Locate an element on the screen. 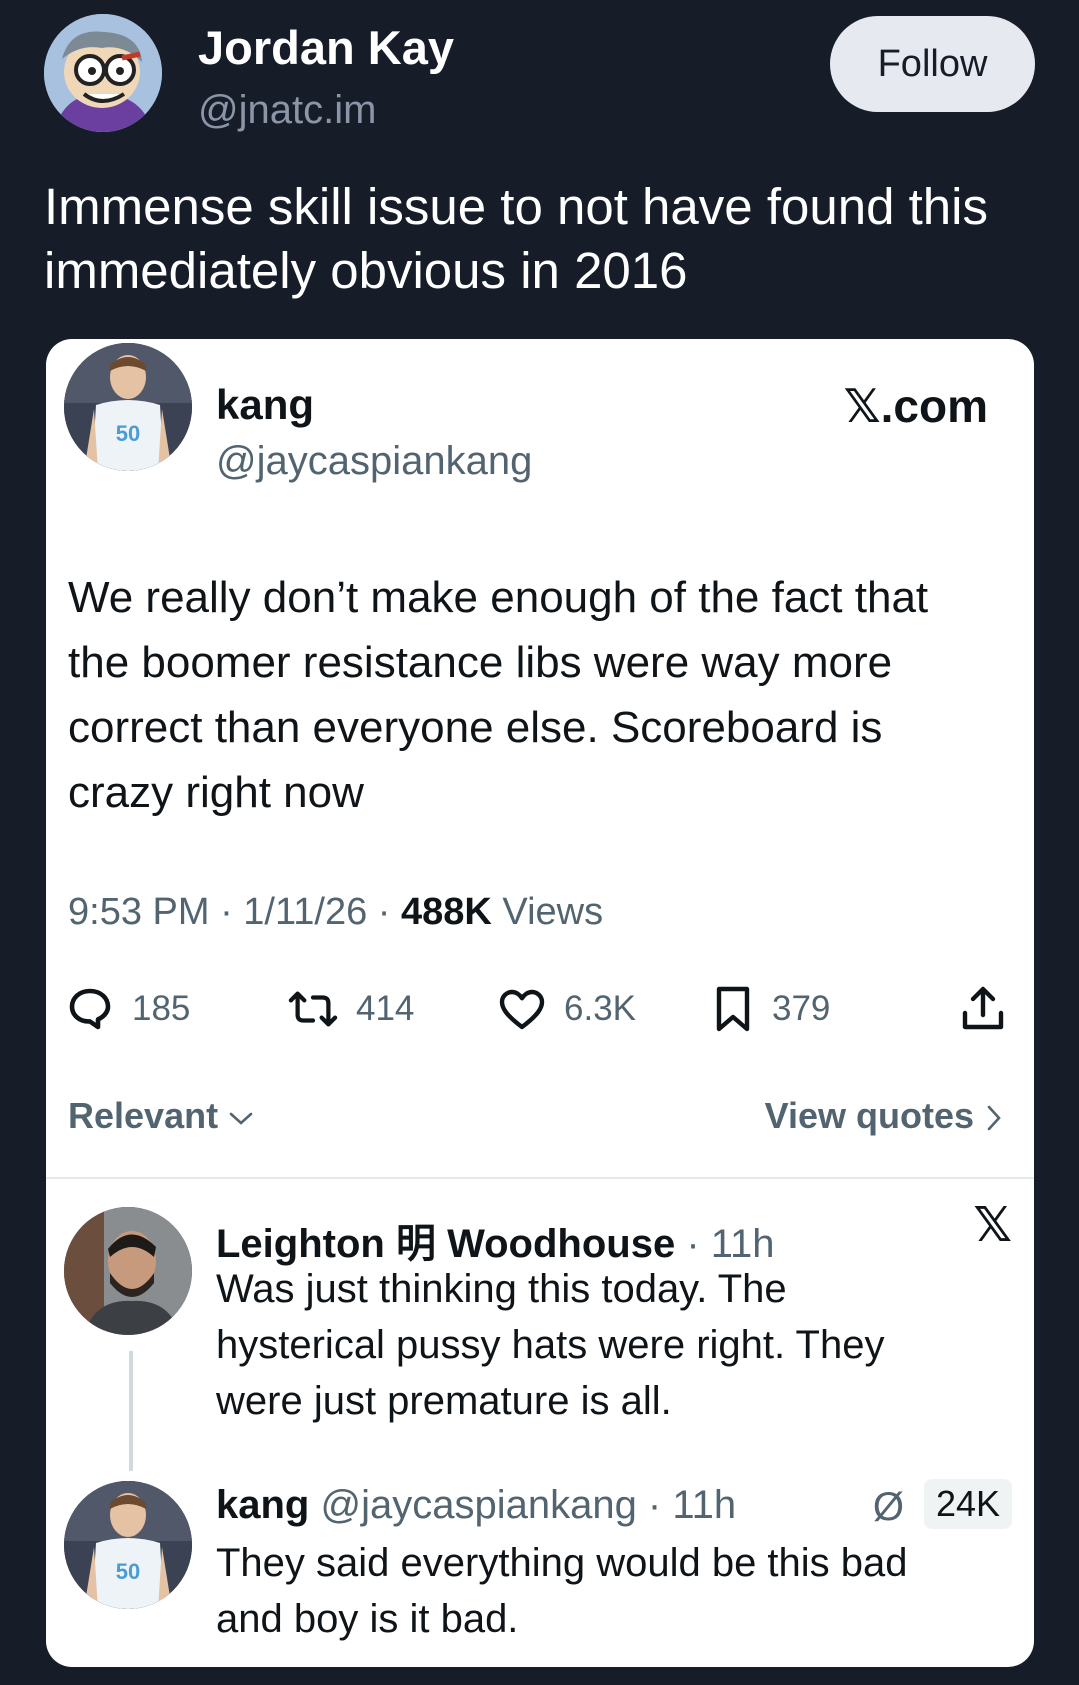  author-avatar is located at coordinates (103, 73).